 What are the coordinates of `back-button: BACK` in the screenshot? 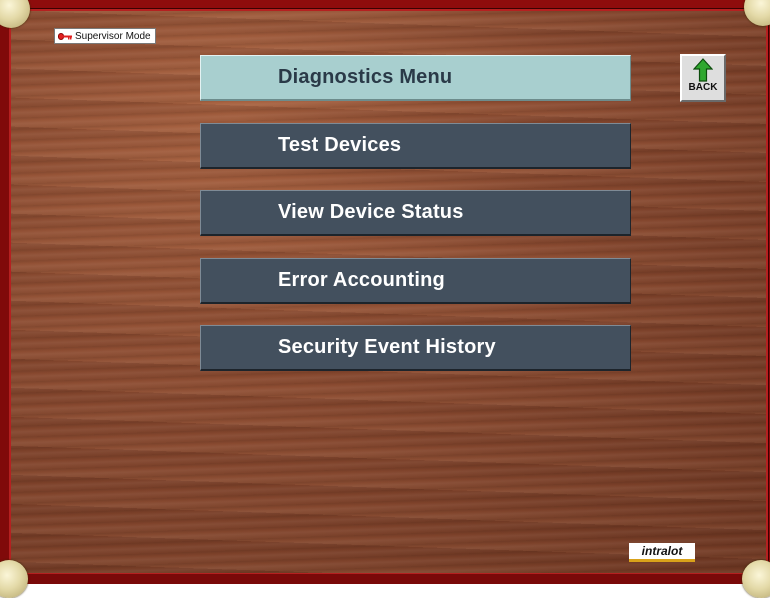 It's located at (703, 78).